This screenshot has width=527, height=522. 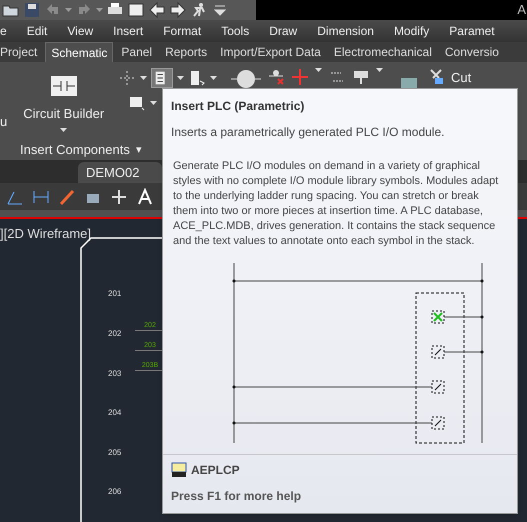 What do you see at coordinates (115, 294) in the screenshot?
I see `rung-number: 201` at bounding box center [115, 294].